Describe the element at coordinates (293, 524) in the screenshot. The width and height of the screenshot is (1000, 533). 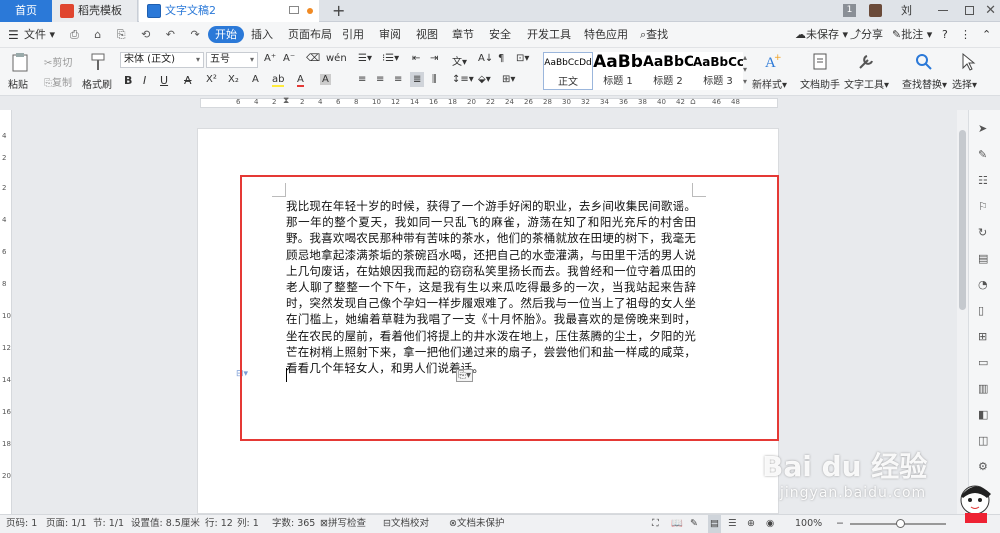
I see `status-word-count: 字数: 365` at that location.